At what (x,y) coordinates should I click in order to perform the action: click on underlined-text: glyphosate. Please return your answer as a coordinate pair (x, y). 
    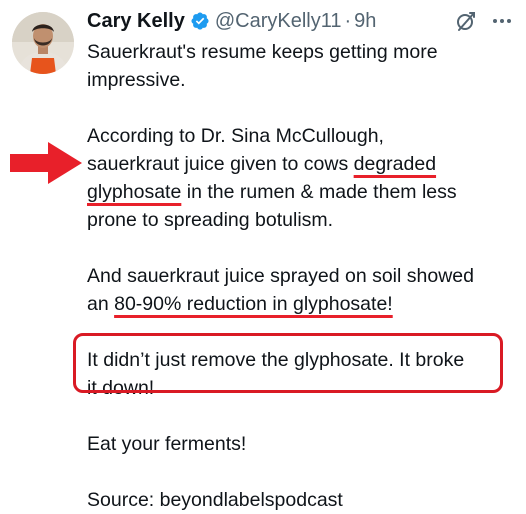
    Looking at the image, I should click on (134, 192).